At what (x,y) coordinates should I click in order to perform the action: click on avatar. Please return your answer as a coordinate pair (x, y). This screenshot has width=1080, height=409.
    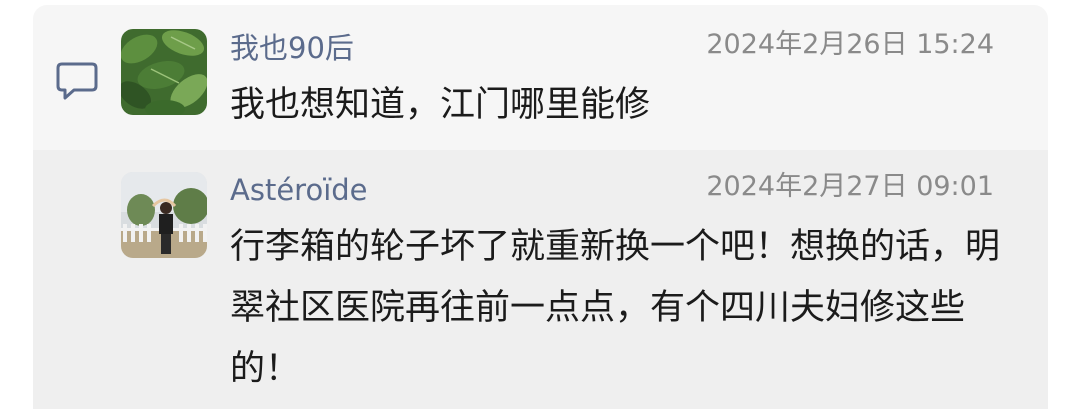
    Looking at the image, I should click on (164, 72).